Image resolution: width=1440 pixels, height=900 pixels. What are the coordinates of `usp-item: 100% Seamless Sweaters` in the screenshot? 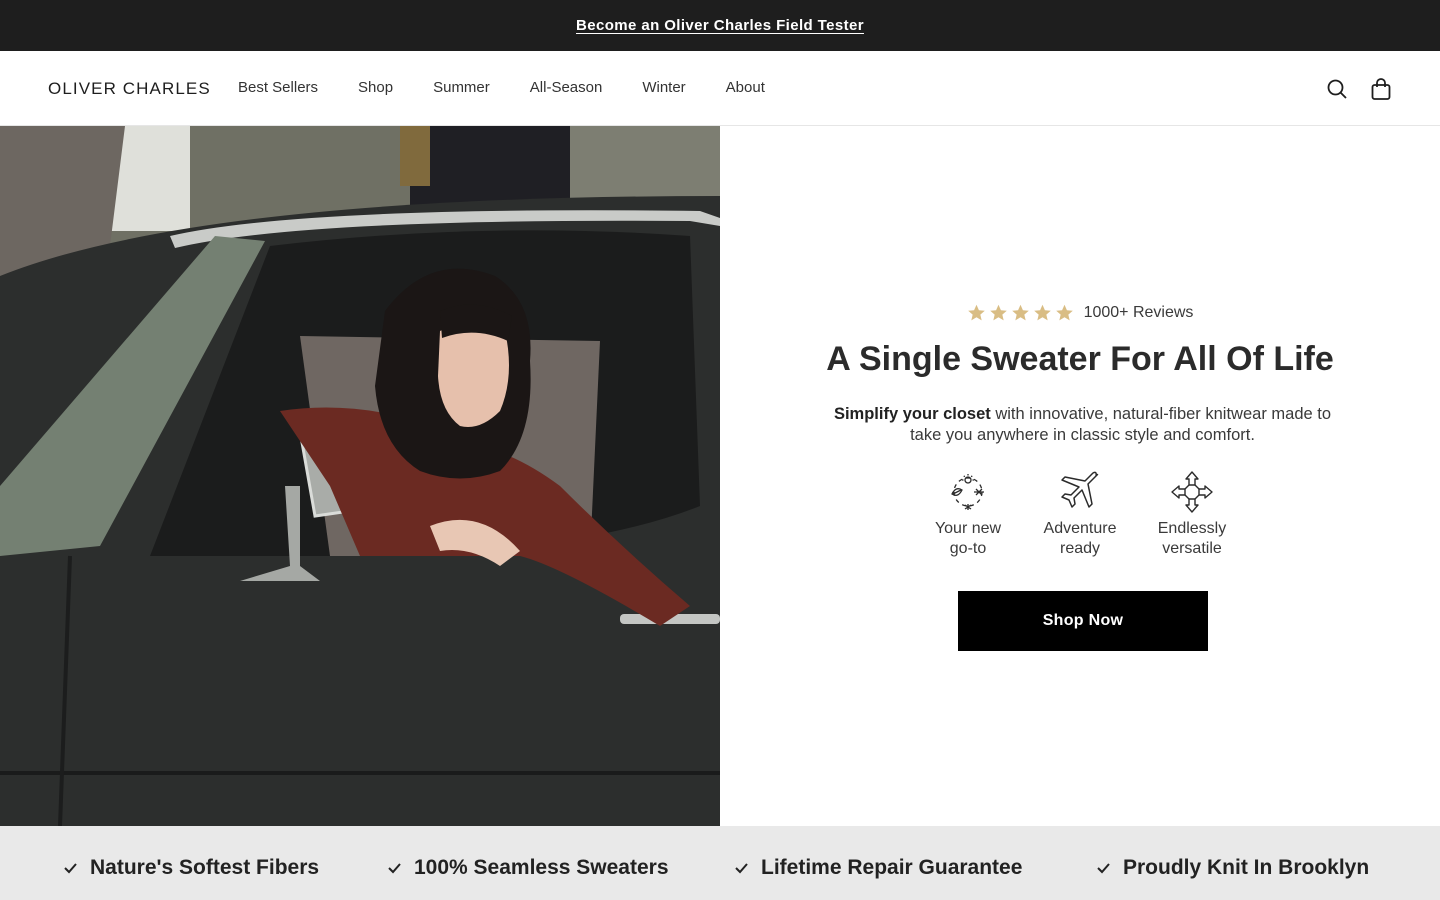 It's located at (528, 868).